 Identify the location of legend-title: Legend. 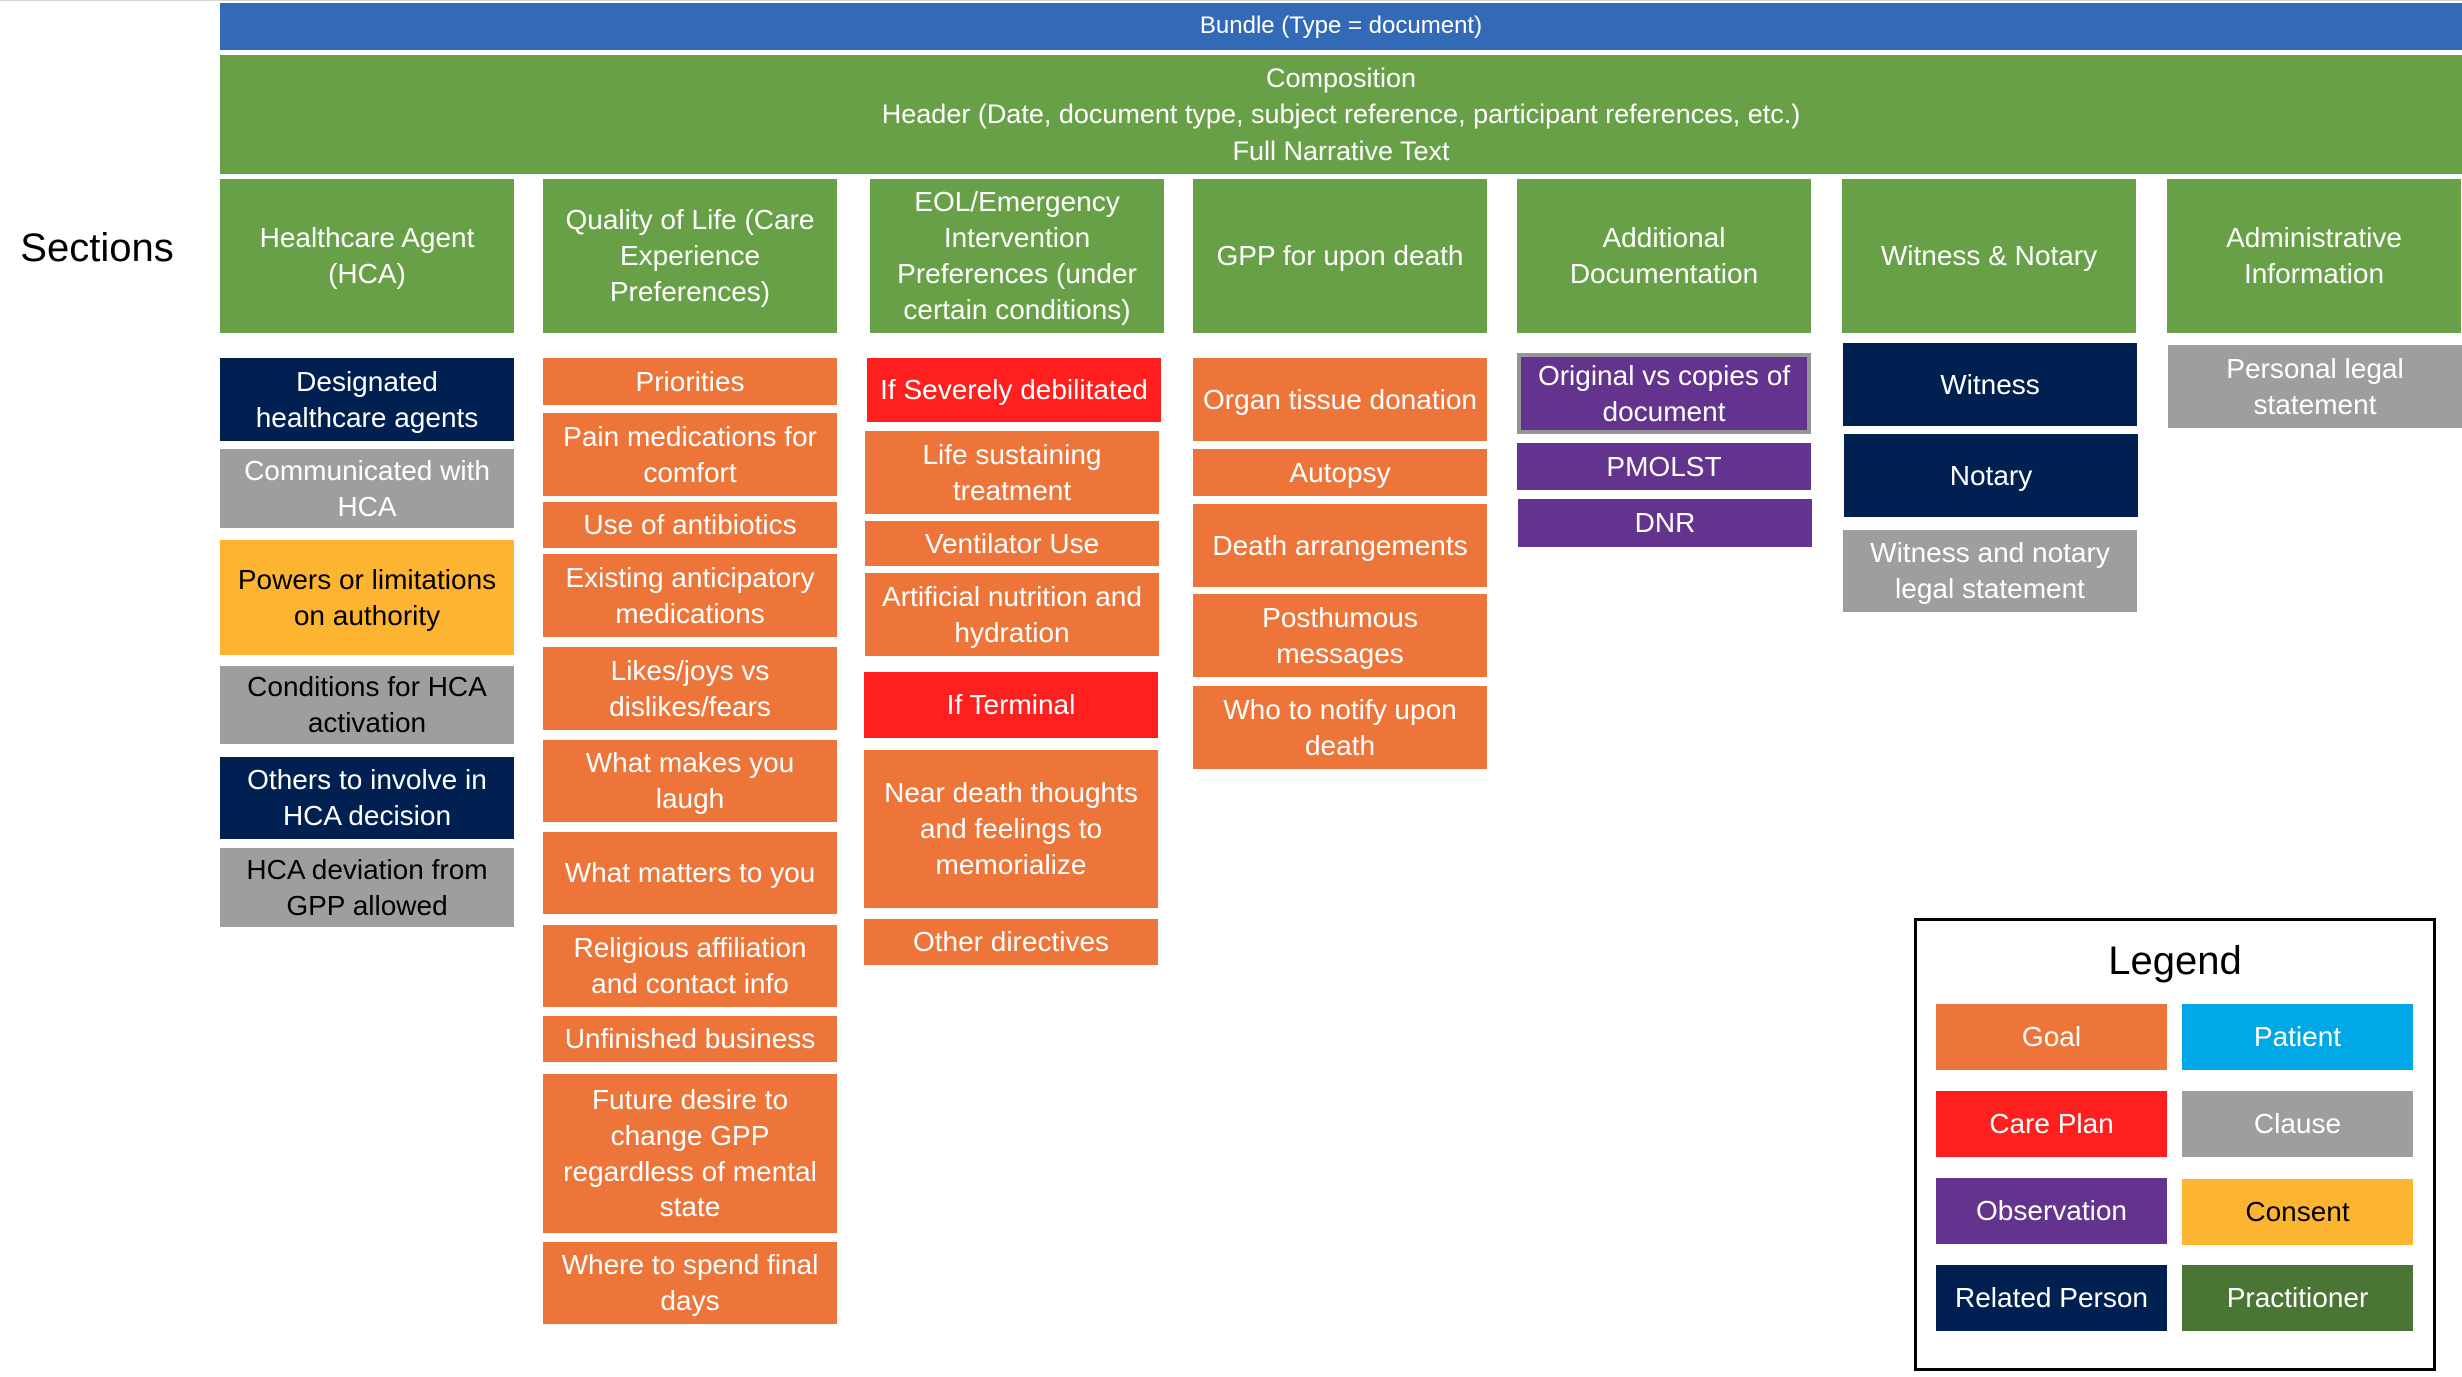
(2175, 961).